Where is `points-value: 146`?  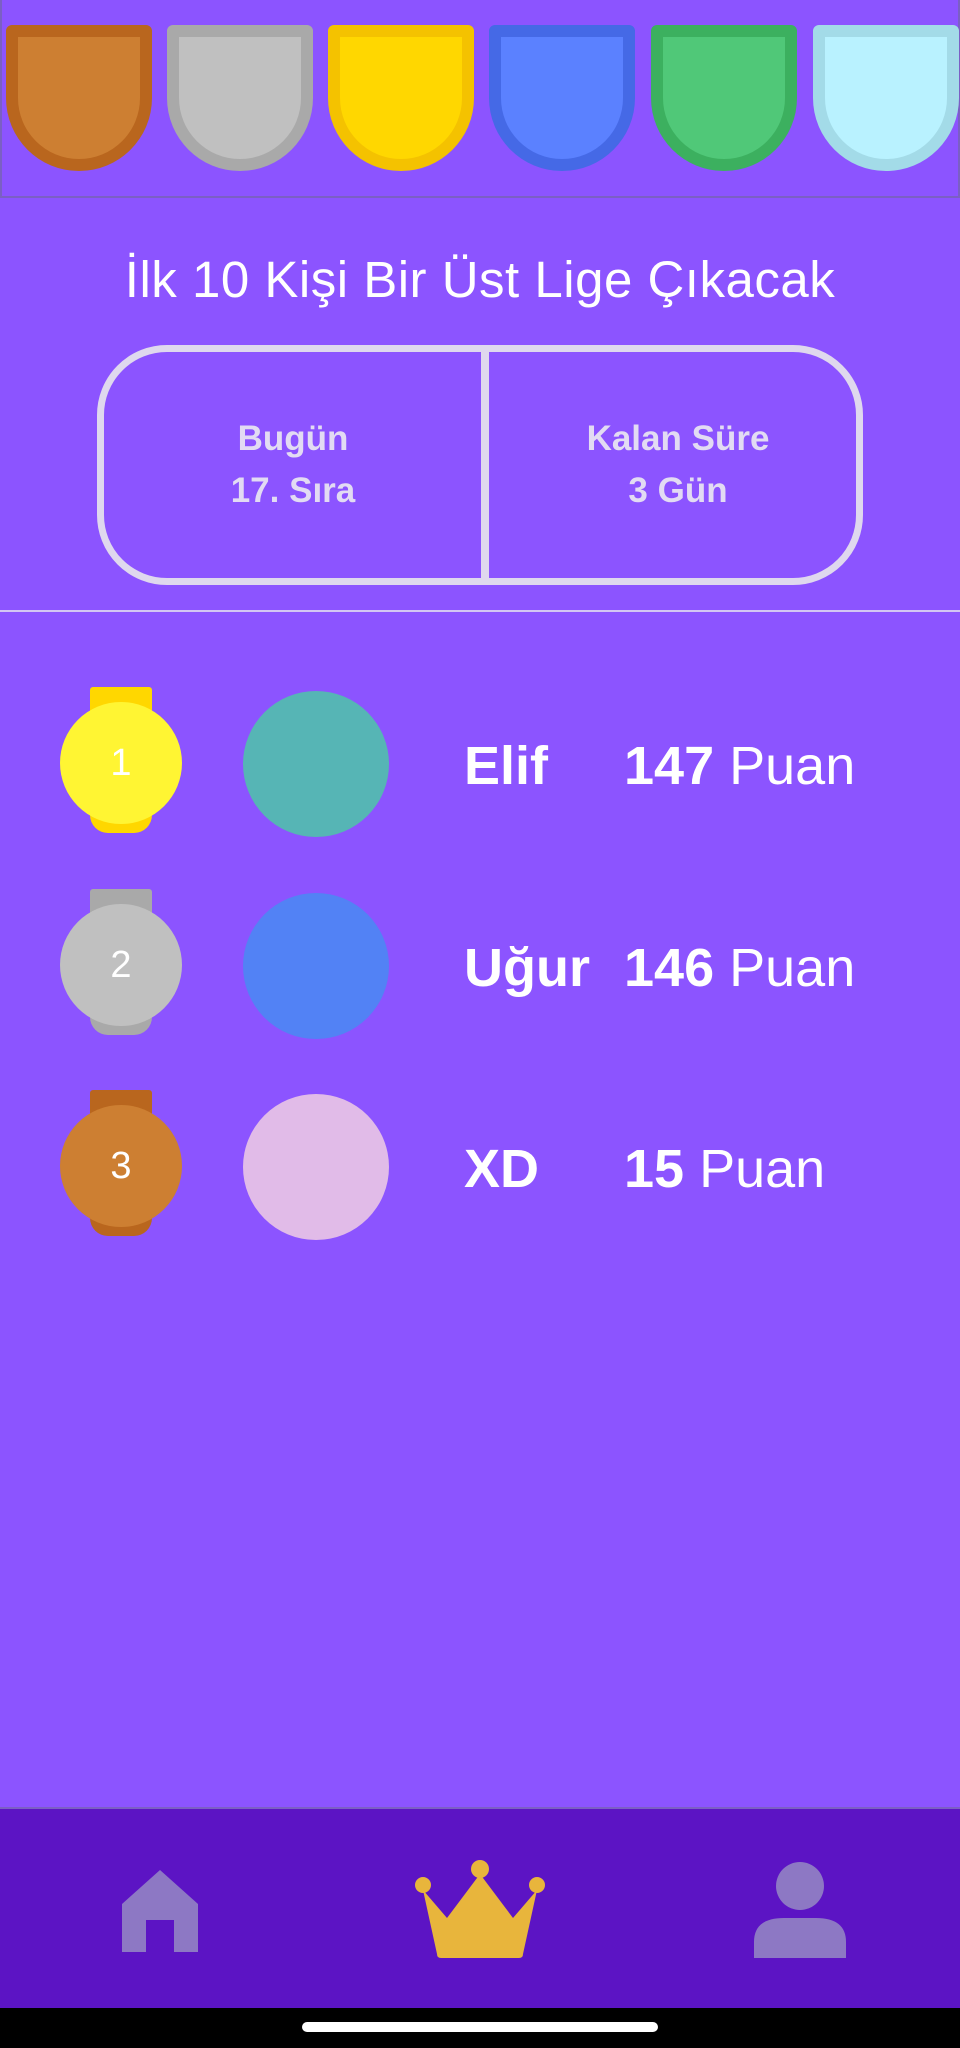
points-value: 146 is located at coordinates (669, 968).